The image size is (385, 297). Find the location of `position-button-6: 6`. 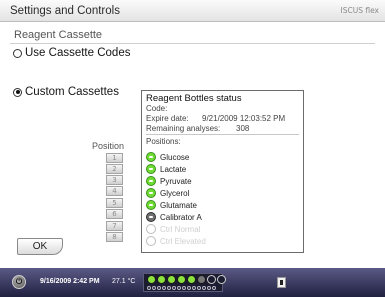

position-button-6: 6 is located at coordinates (114, 214).